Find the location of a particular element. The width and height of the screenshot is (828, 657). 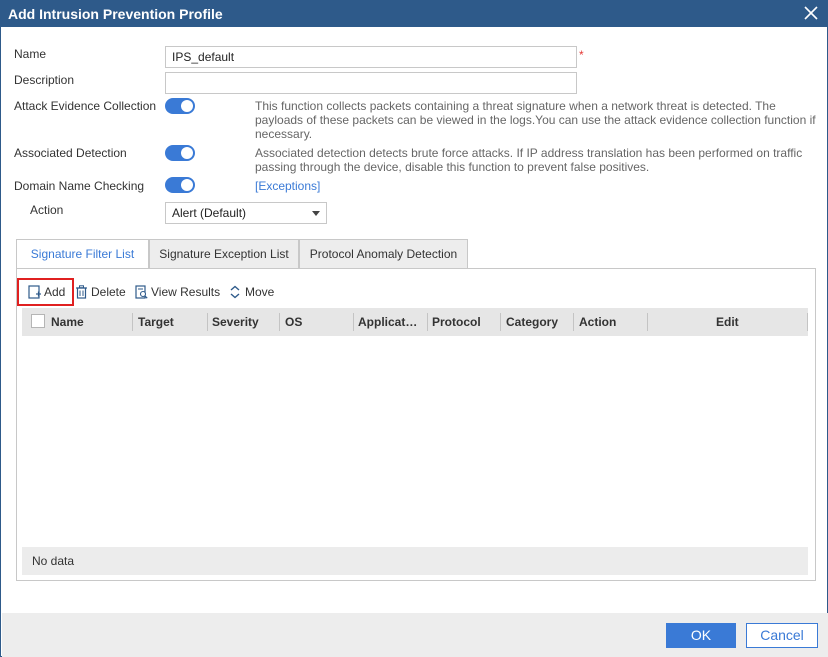

add-button-label: Add is located at coordinates (55, 292).